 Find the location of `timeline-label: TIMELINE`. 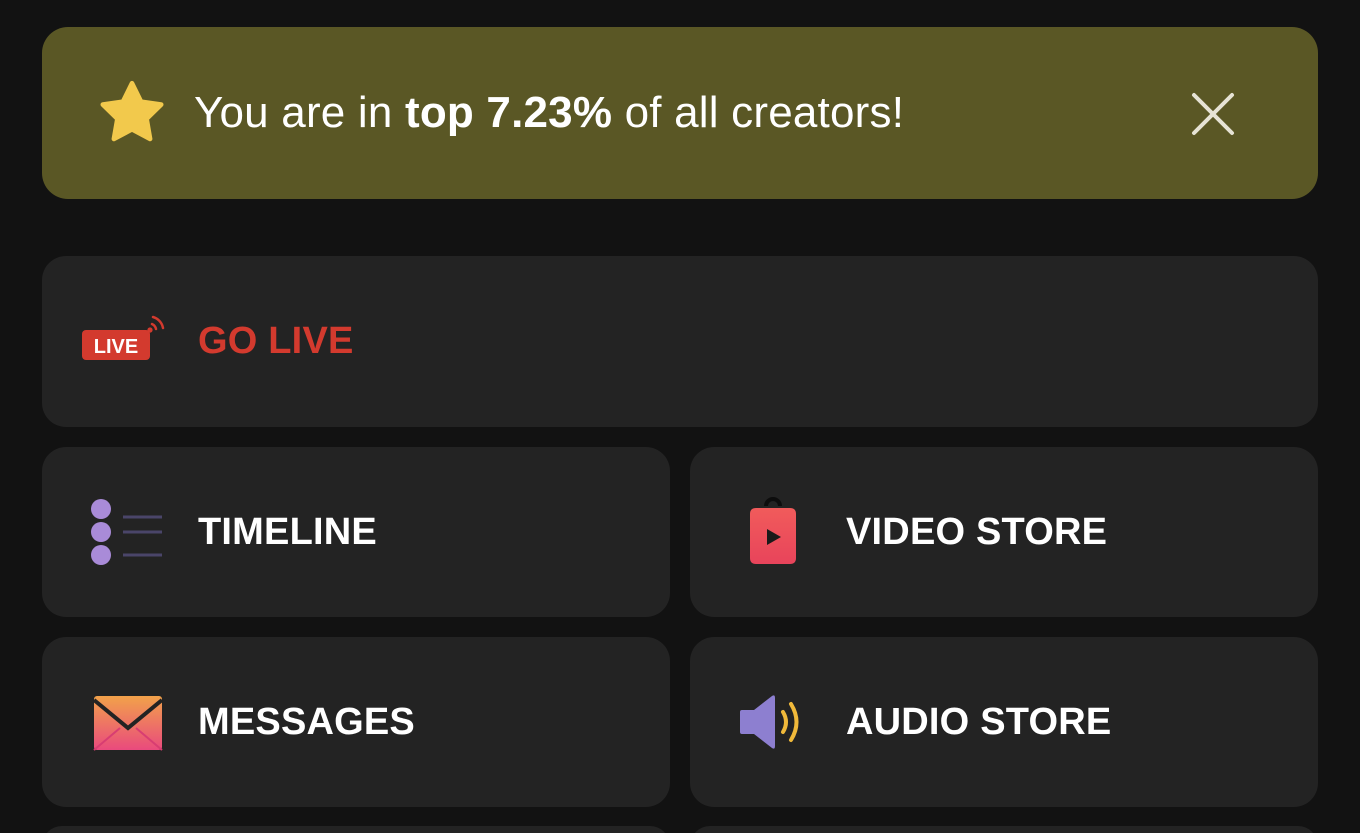

timeline-label: TIMELINE is located at coordinates (287, 531).